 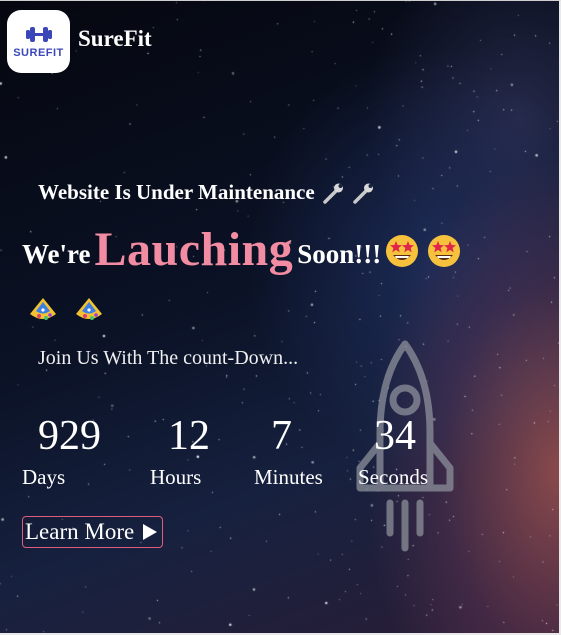 What do you see at coordinates (115, 38) in the screenshot?
I see `brand-name: SureFit` at bounding box center [115, 38].